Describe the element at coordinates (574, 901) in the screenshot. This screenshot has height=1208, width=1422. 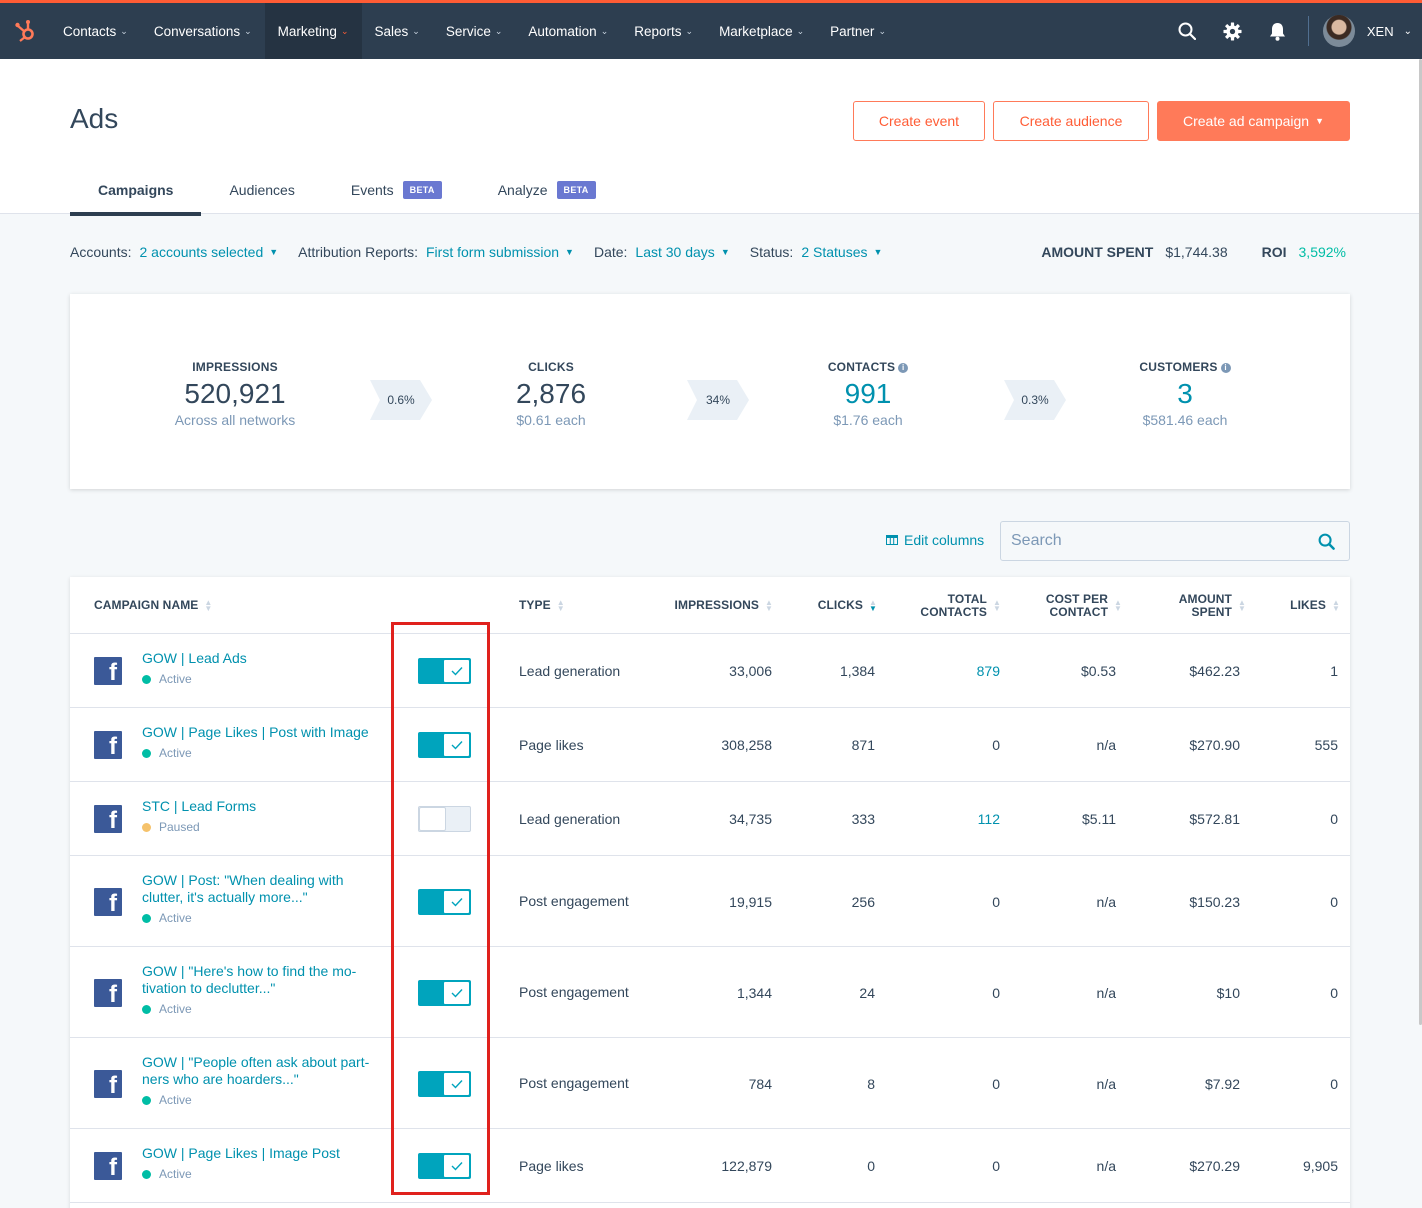
I see `type-cell: Post engagement` at that location.